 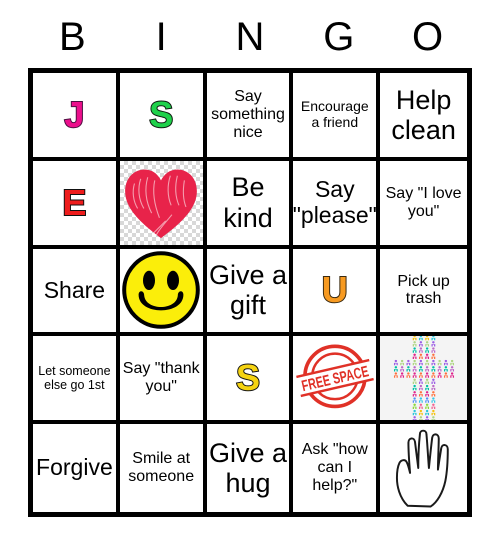 I want to click on cell-say-thank-you: Say "thank you", so click(x=163, y=380).